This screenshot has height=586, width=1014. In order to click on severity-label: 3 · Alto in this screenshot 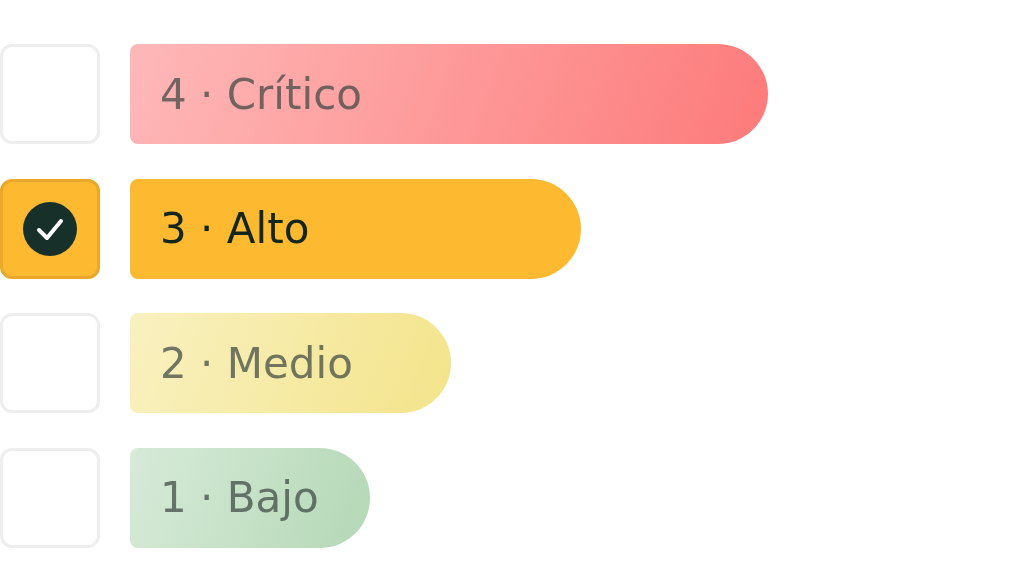, I will do `click(355, 228)`.